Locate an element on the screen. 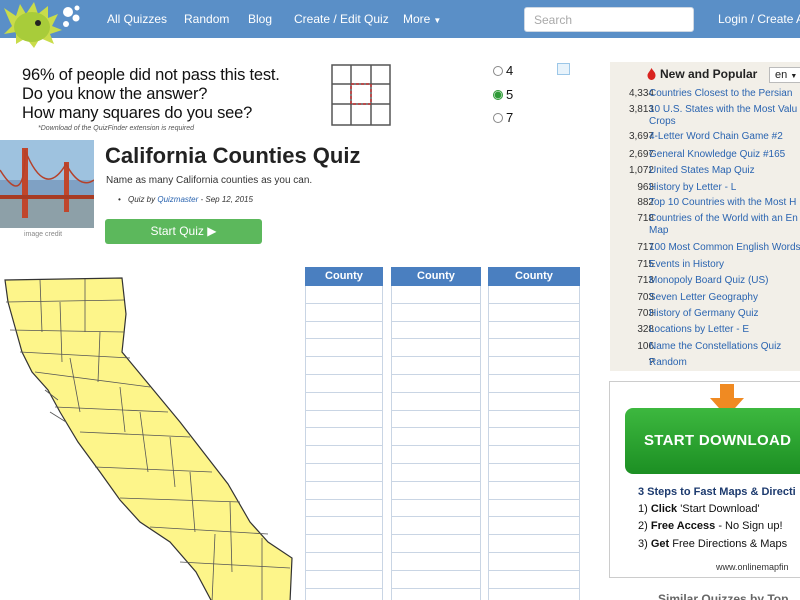 This screenshot has height=600, width=800. squares-puzzle-image is located at coordinates (361, 95).